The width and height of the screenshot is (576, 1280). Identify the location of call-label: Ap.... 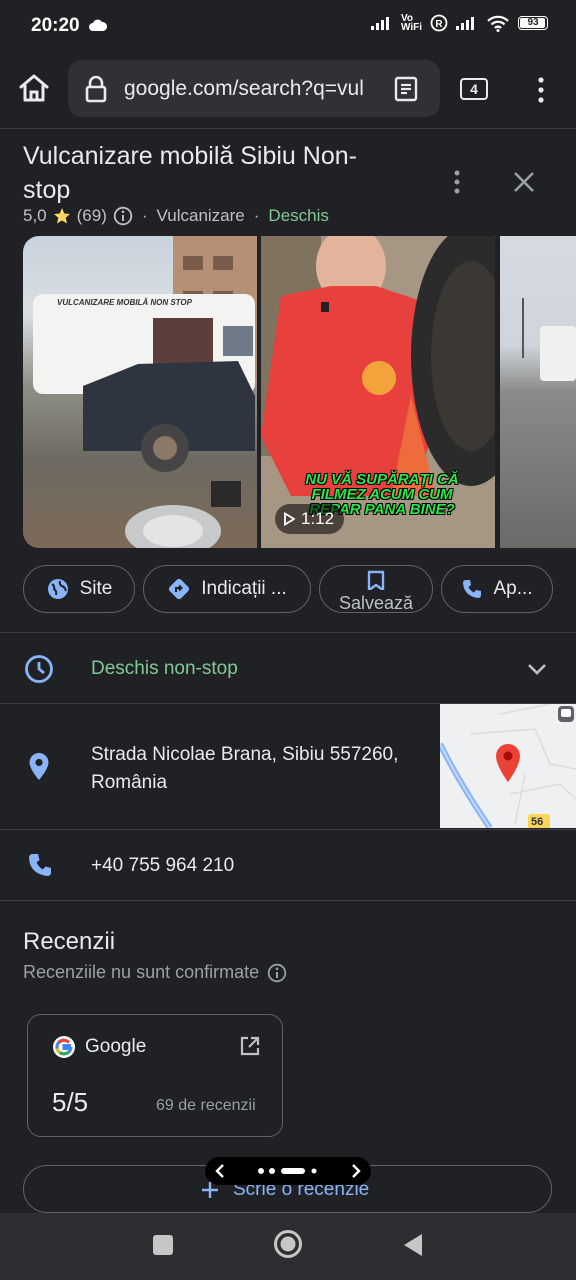
(513, 588).